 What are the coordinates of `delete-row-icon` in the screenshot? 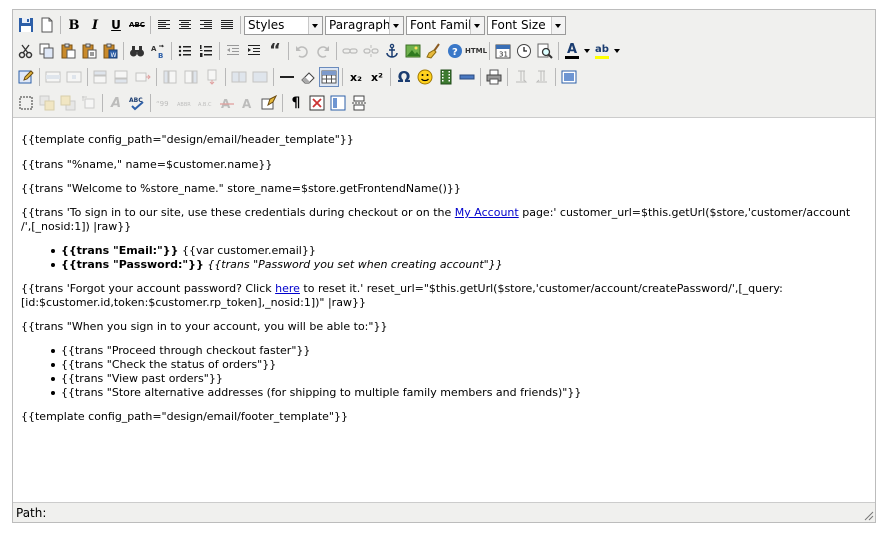 It's located at (143, 77).